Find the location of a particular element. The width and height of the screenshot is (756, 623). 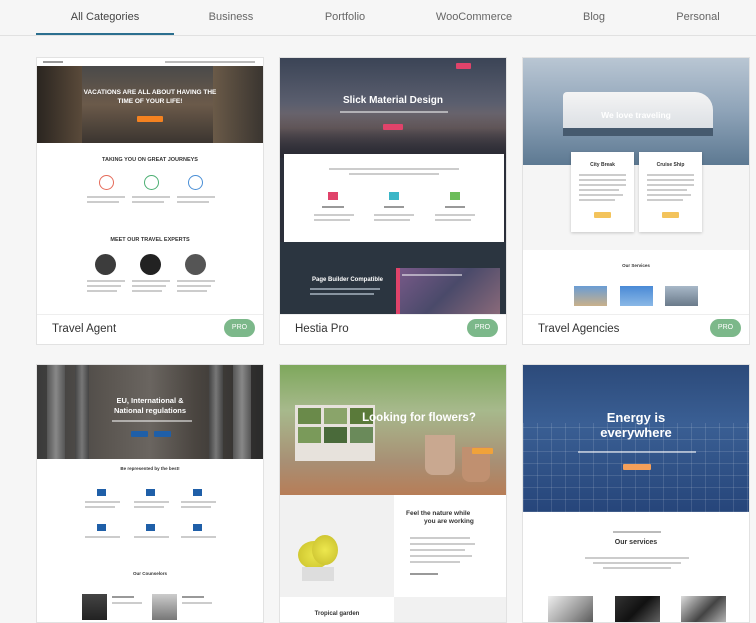

tab-blog: Blog is located at coordinates (594, 17).